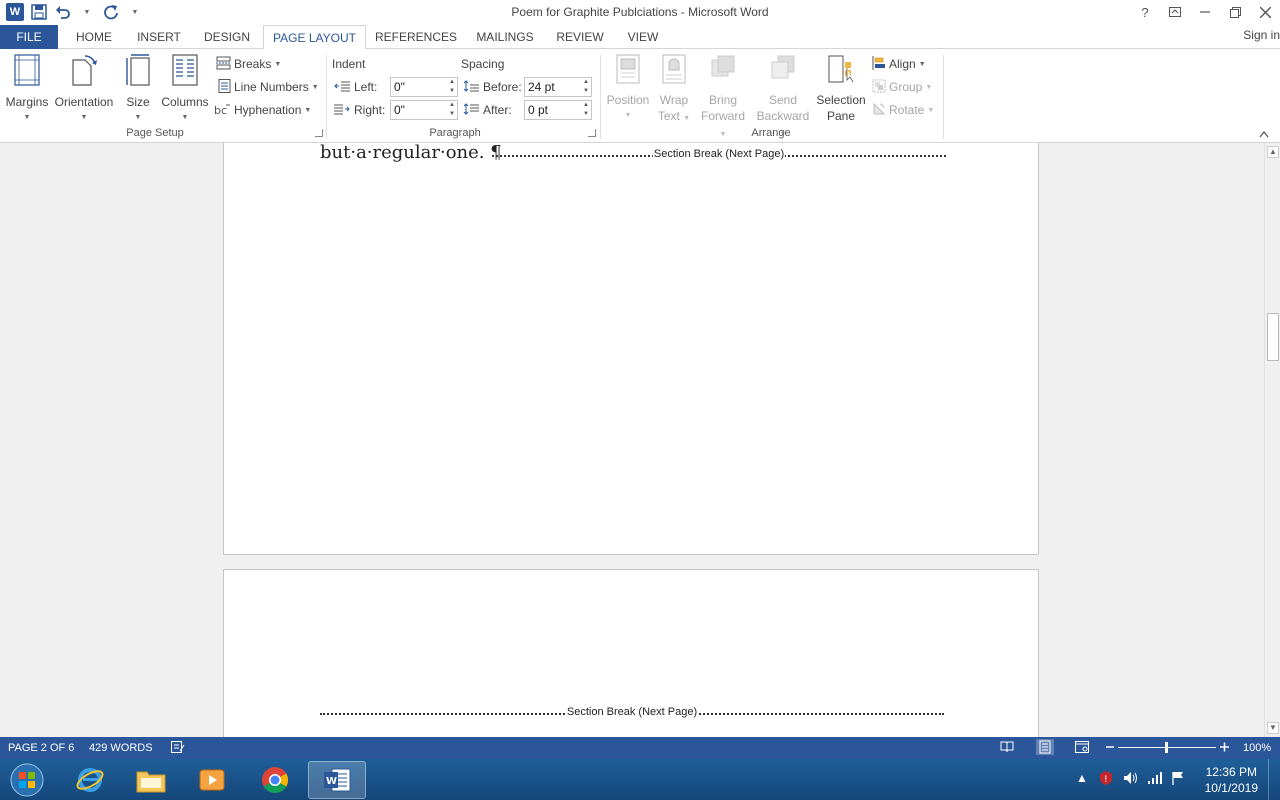 The height and width of the screenshot is (800, 1280). Describe the element at coordinates (1131, 779) in the screenshot. I see `volume-icon` at that location.